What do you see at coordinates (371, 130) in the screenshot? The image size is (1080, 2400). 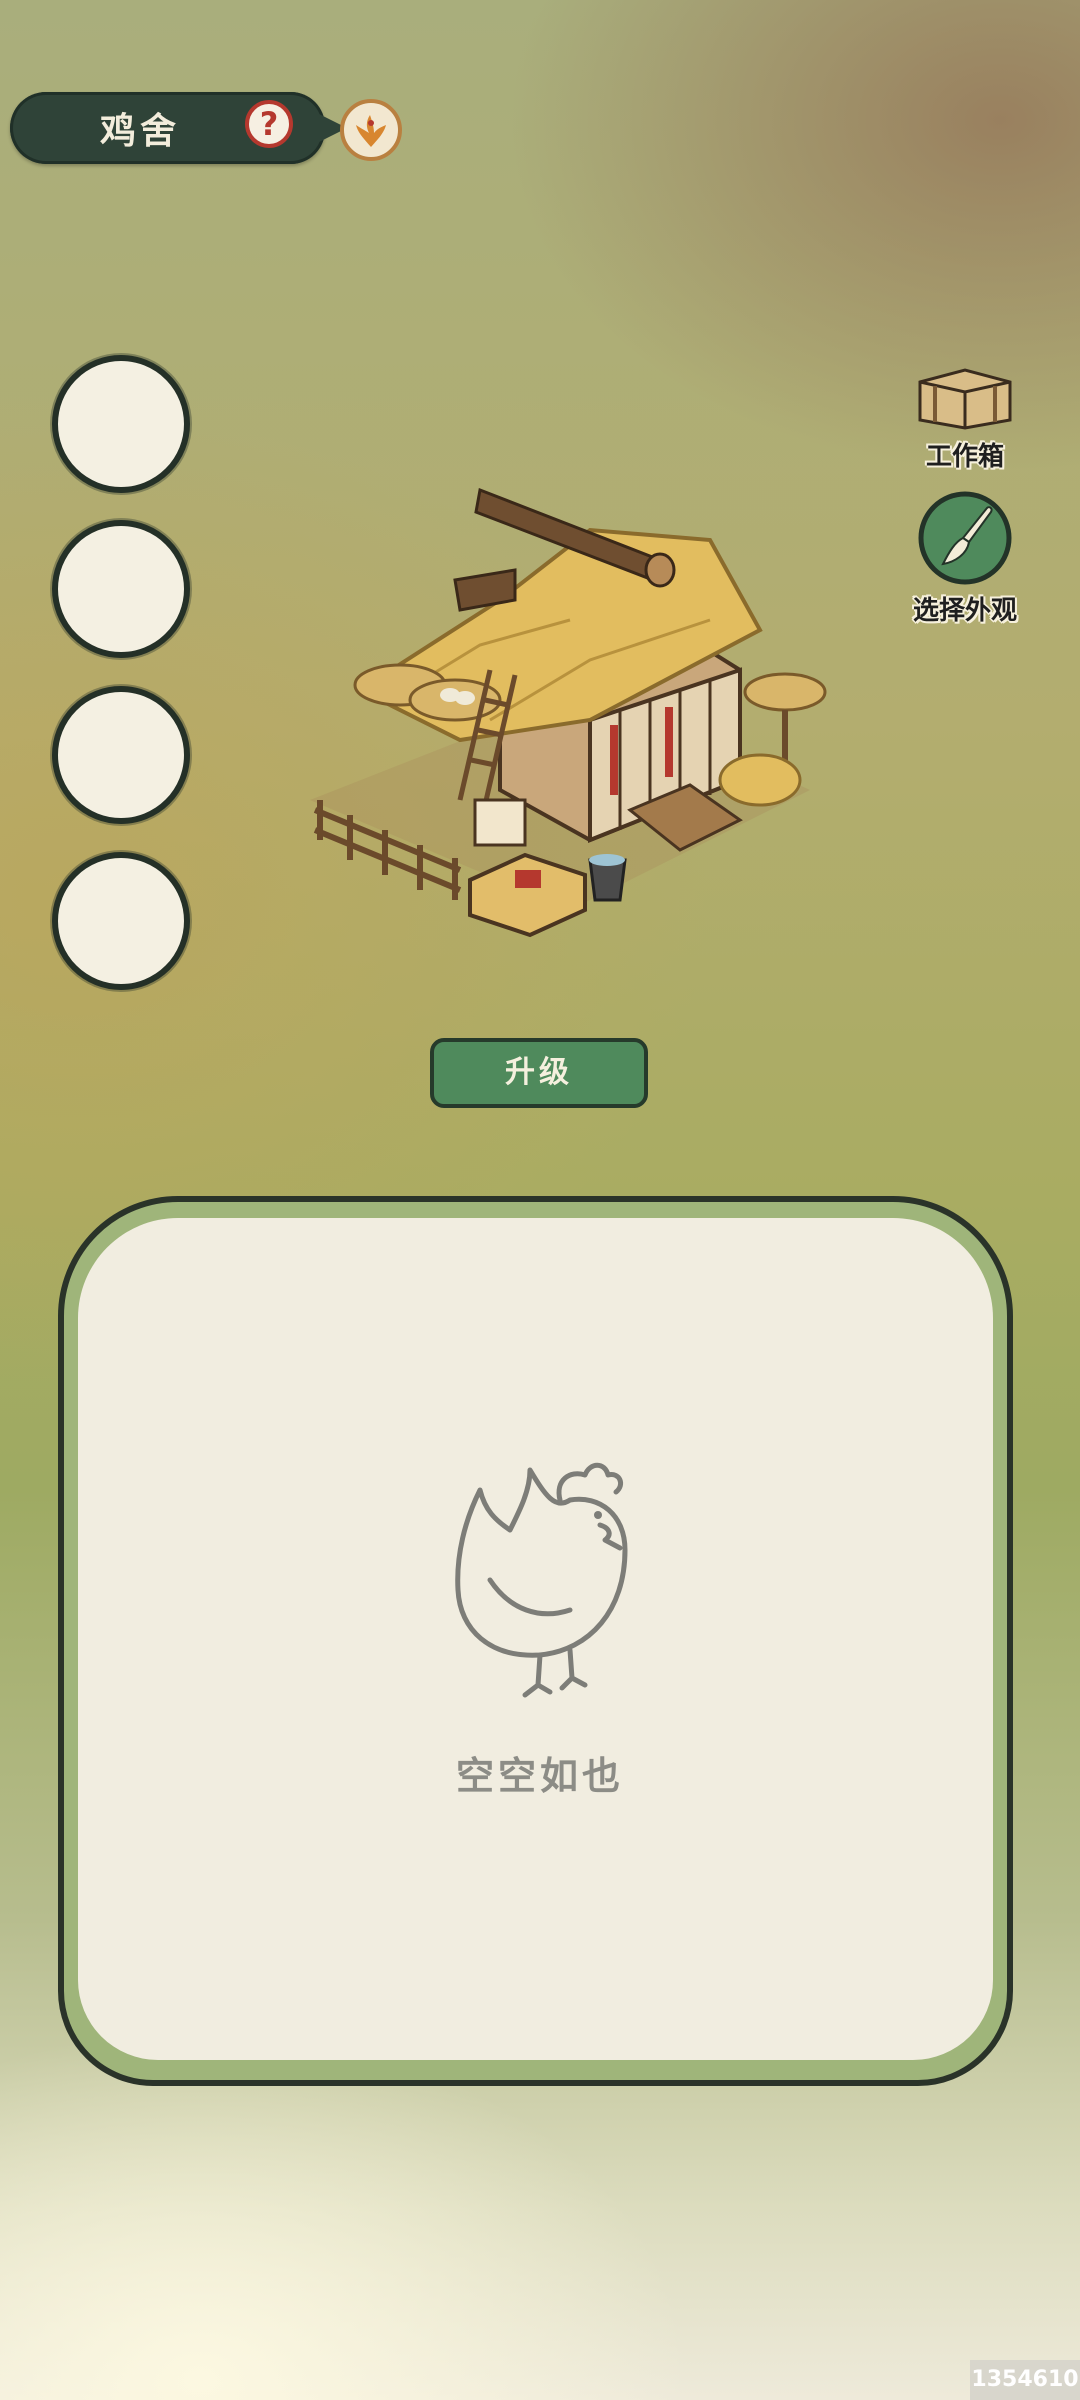 I see `phoenix-icon` at bounding box center [371, 130].